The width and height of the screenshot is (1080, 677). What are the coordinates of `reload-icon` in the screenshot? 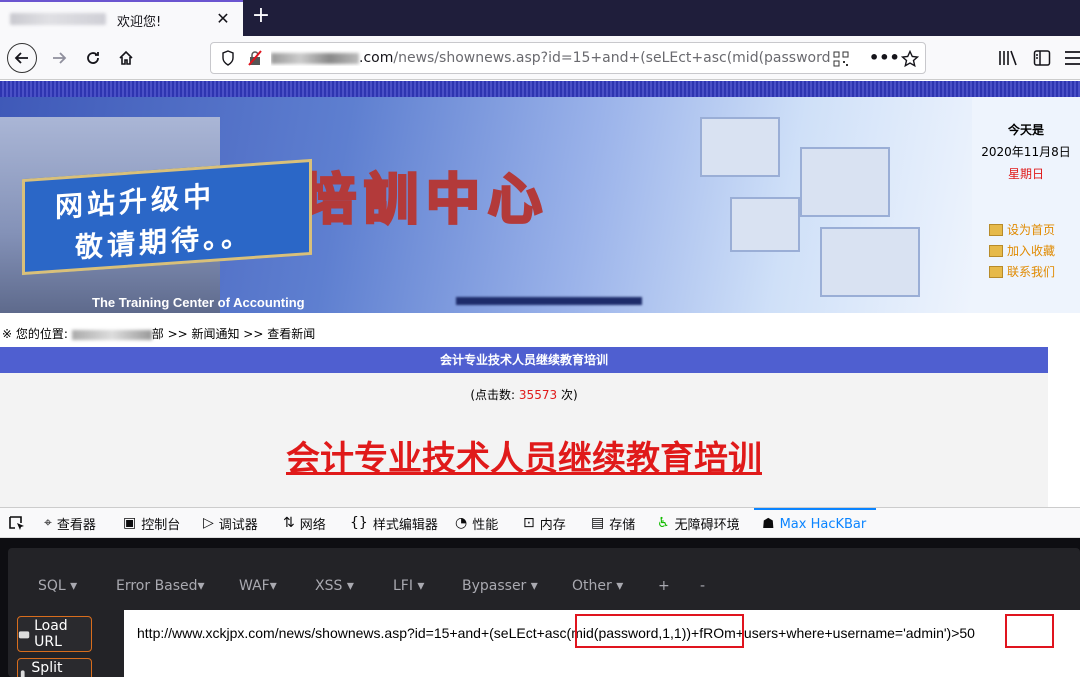 It's located at (93, 58).